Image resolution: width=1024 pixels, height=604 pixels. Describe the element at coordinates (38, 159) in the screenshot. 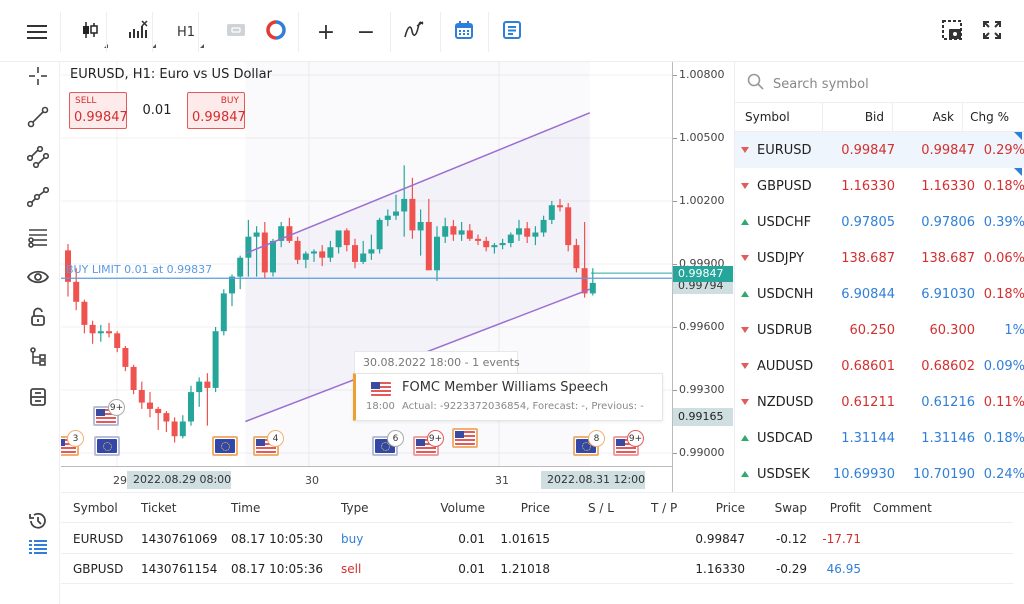

I see `channel-tool` at that location.